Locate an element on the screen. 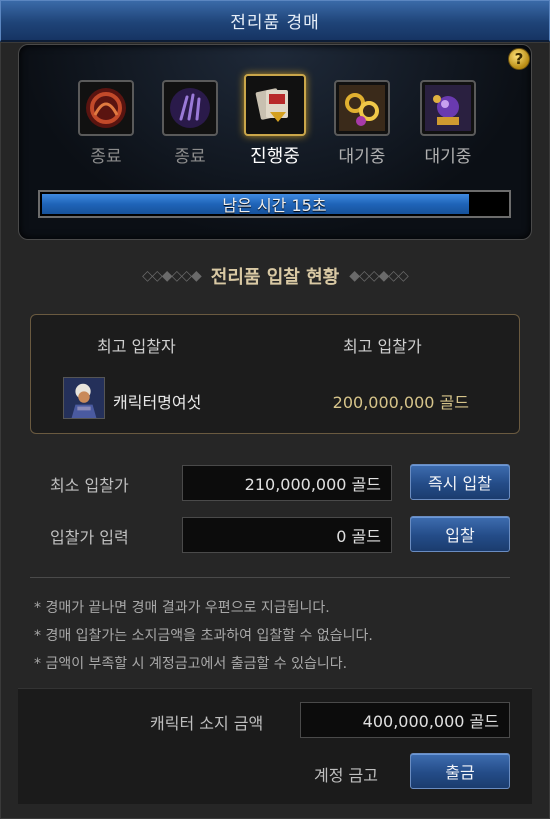 This screenshot has width=550, height=819. item-slot-5: 대기중 is located at coordinates (448, 123).